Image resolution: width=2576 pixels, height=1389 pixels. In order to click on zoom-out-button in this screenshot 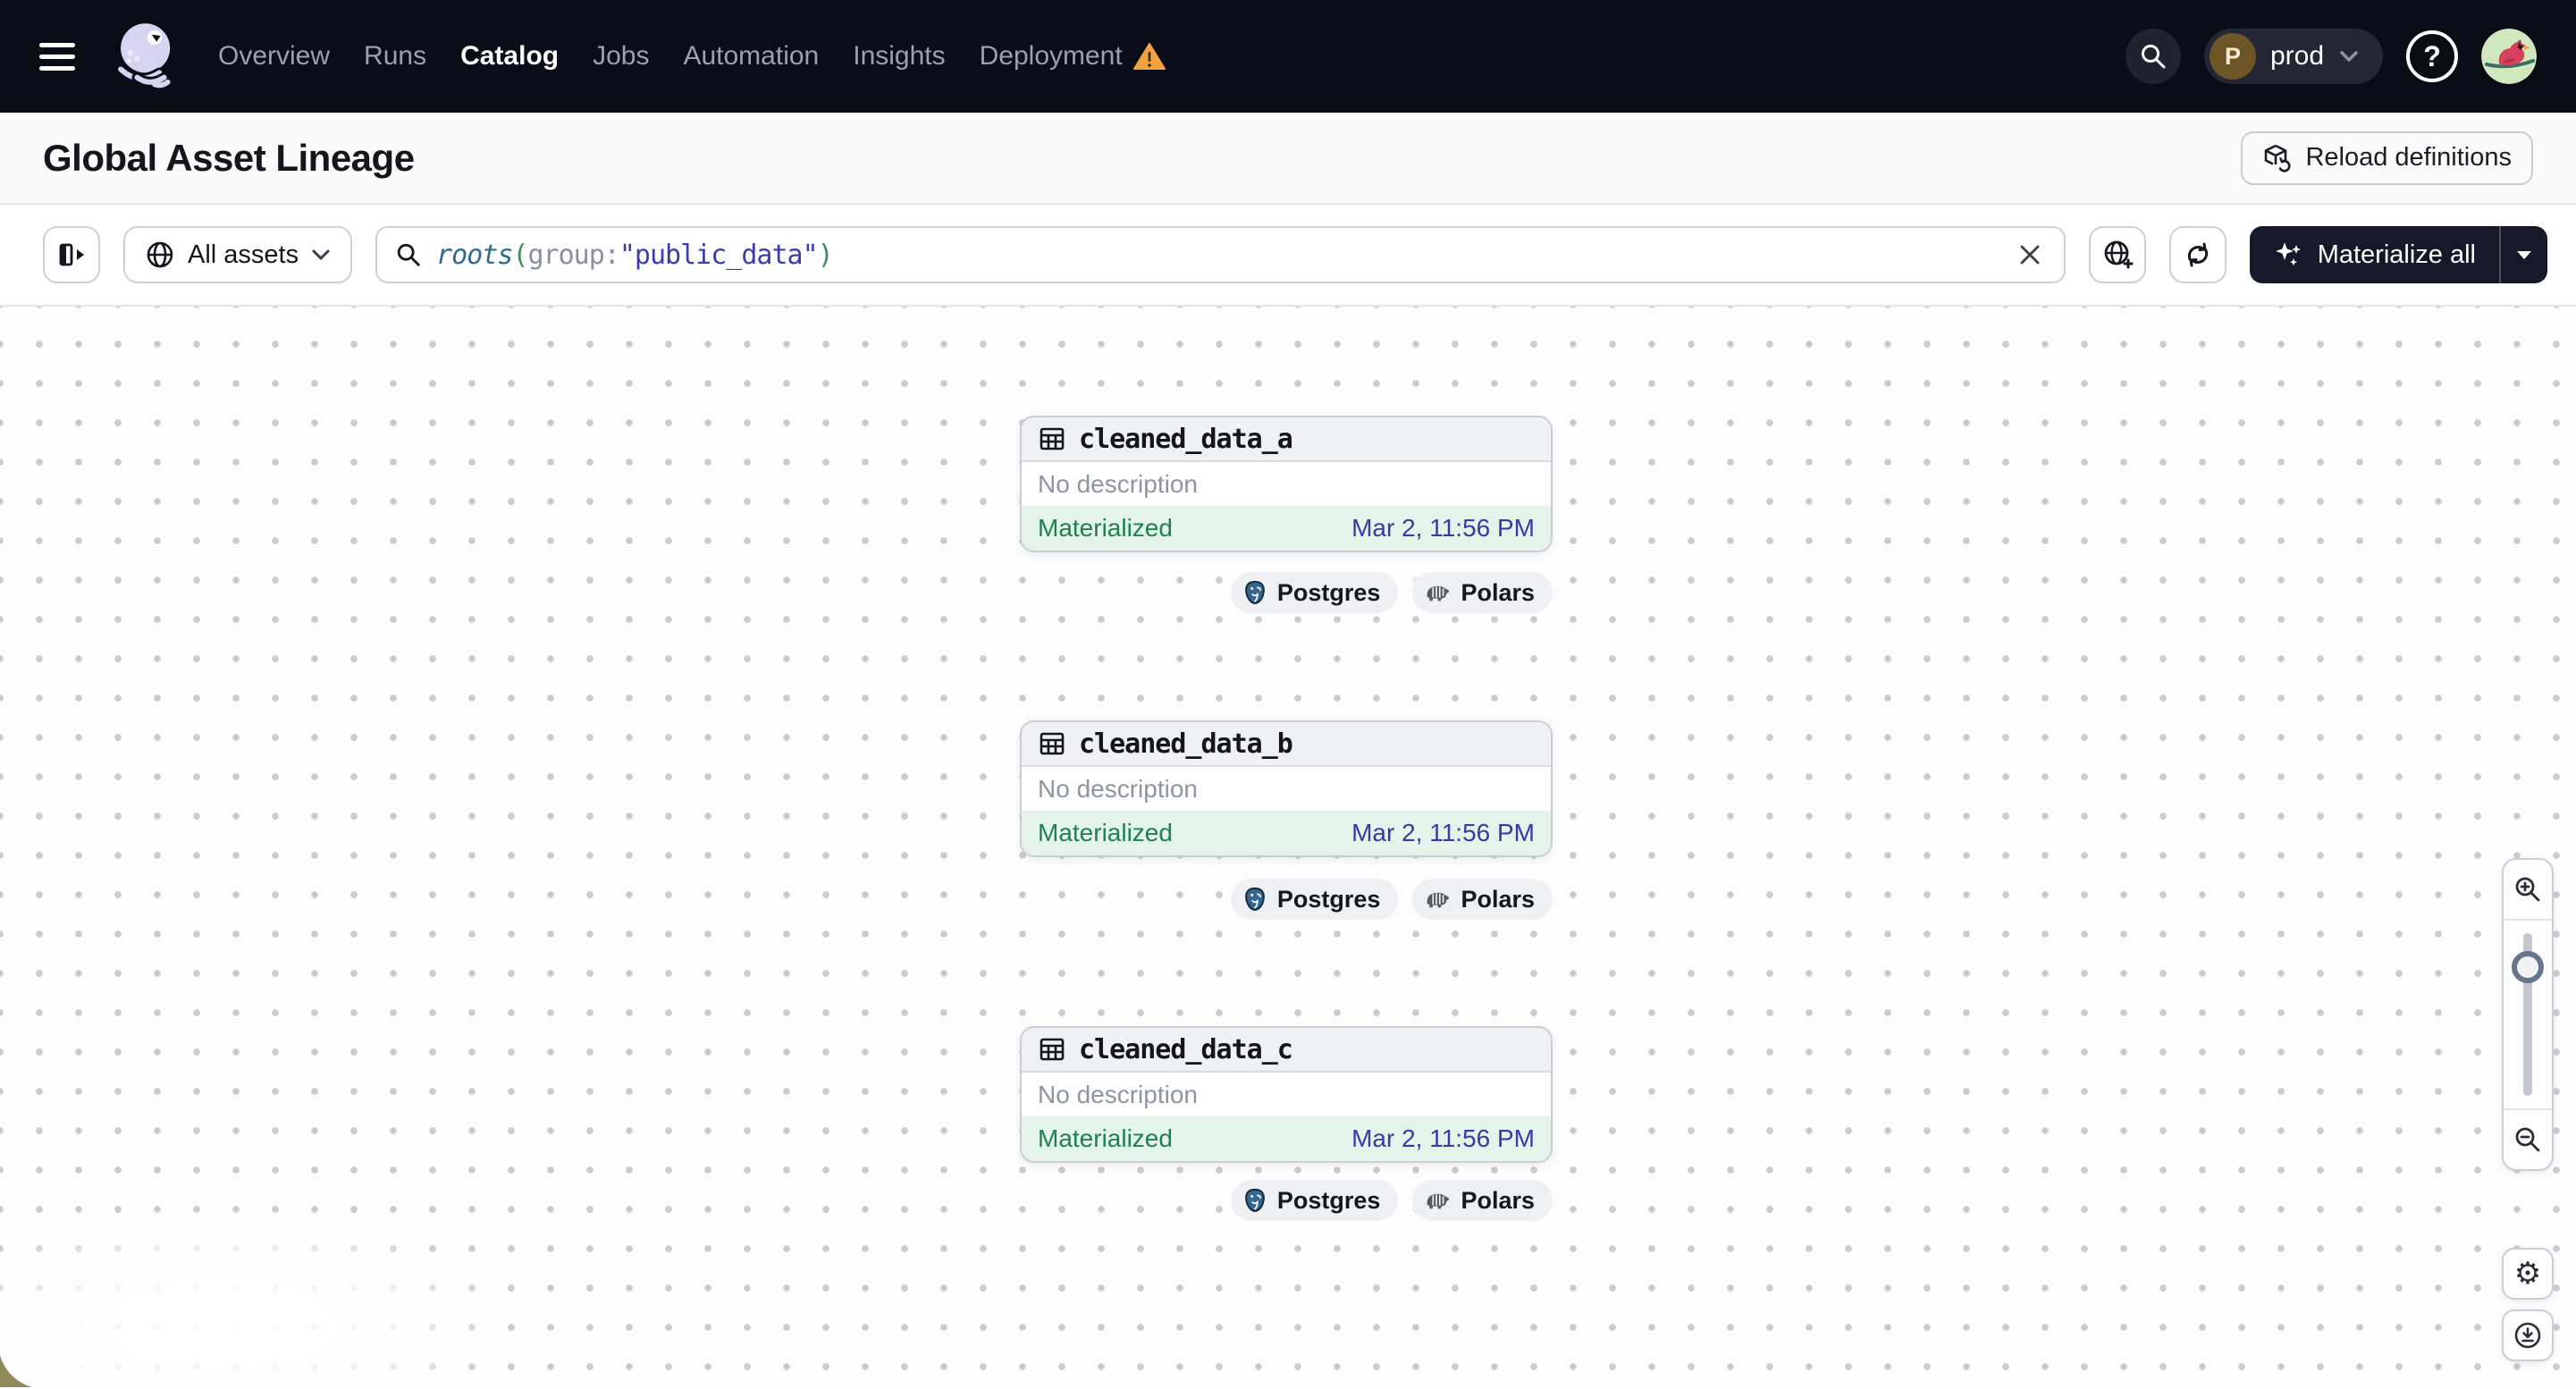, I will do `click(2528, 1139)`.